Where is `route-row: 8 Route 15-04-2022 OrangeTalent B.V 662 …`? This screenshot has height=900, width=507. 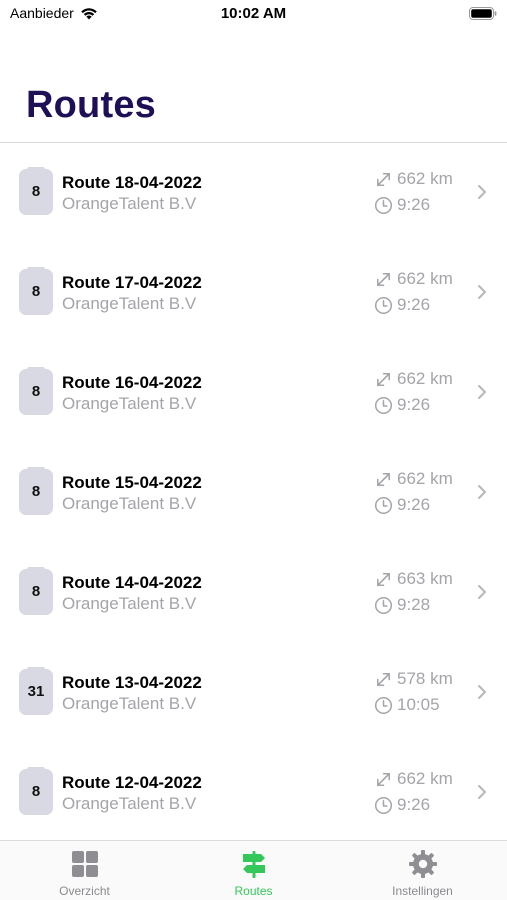 route-row: 8 Route 15-04-2022 OrangeTalent B.V 662 … is located at coordinates (253, 493).